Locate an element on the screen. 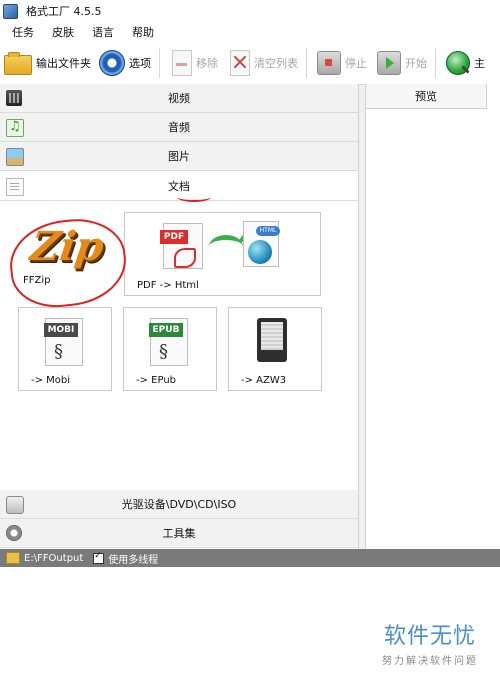 The height and width of the screenshot is (676, 500). home-button: 主 is located at coordinates (464, 63).